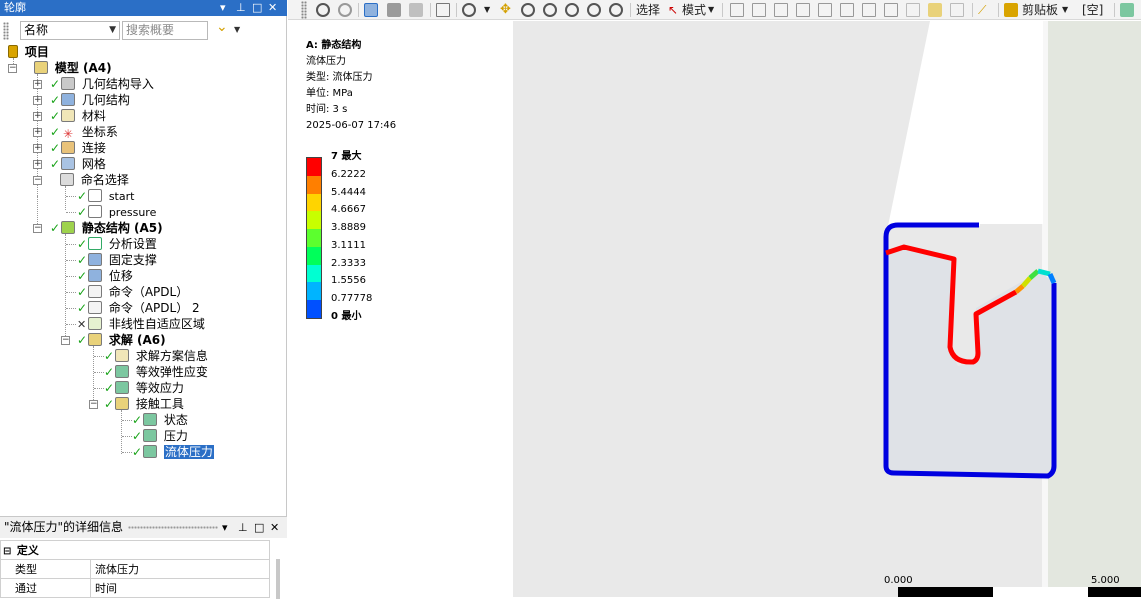 The width and height of the screenshot is (1141, 599). Describe the element at coordinates (173, 452) in the screenshot. I see `tree-item-fluid-pressure: ✓ 流体压力` at that location.